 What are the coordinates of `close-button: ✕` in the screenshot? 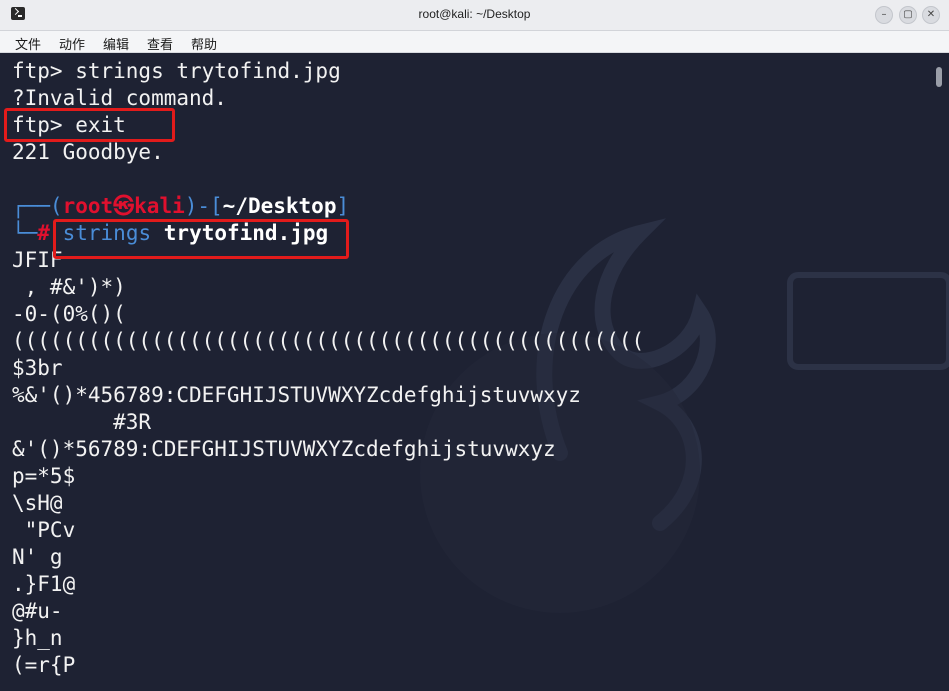 It's located at (931, 15).